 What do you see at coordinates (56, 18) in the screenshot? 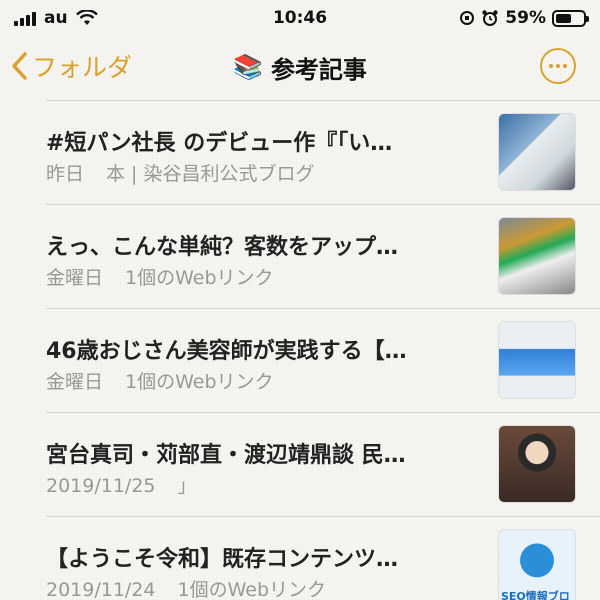
I see `carrier-label: au` at bounding box center [56, 18].